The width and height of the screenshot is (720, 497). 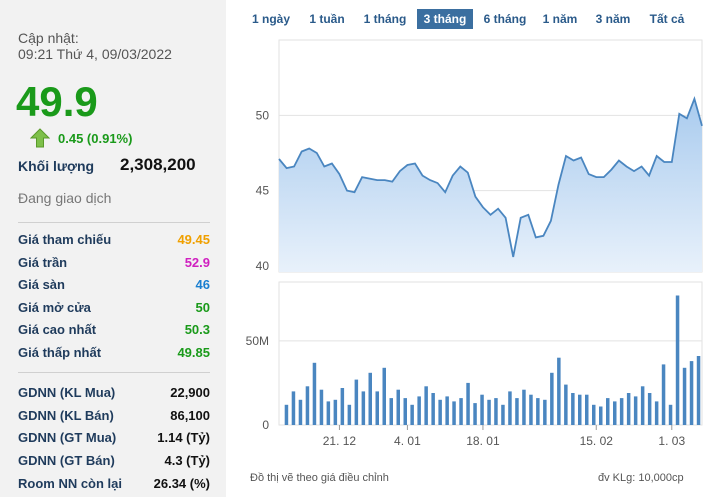 I want to click on row-label: GDNN (GT Mua), so click(x=67, y=437).